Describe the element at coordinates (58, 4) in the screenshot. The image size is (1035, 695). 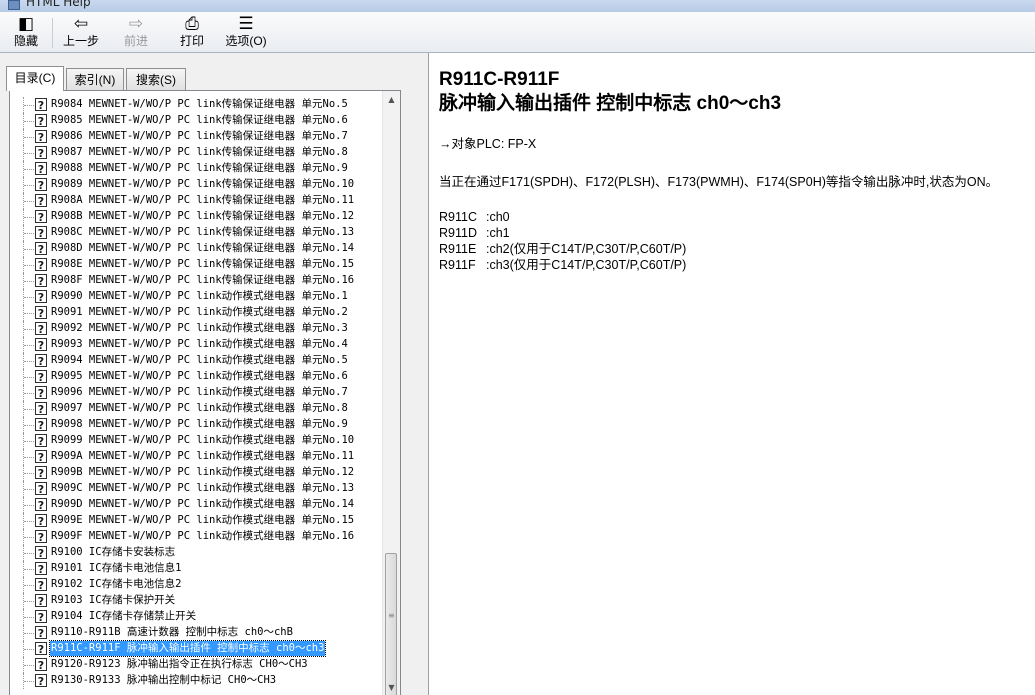
I see `window-title: HTML Help` at that location.